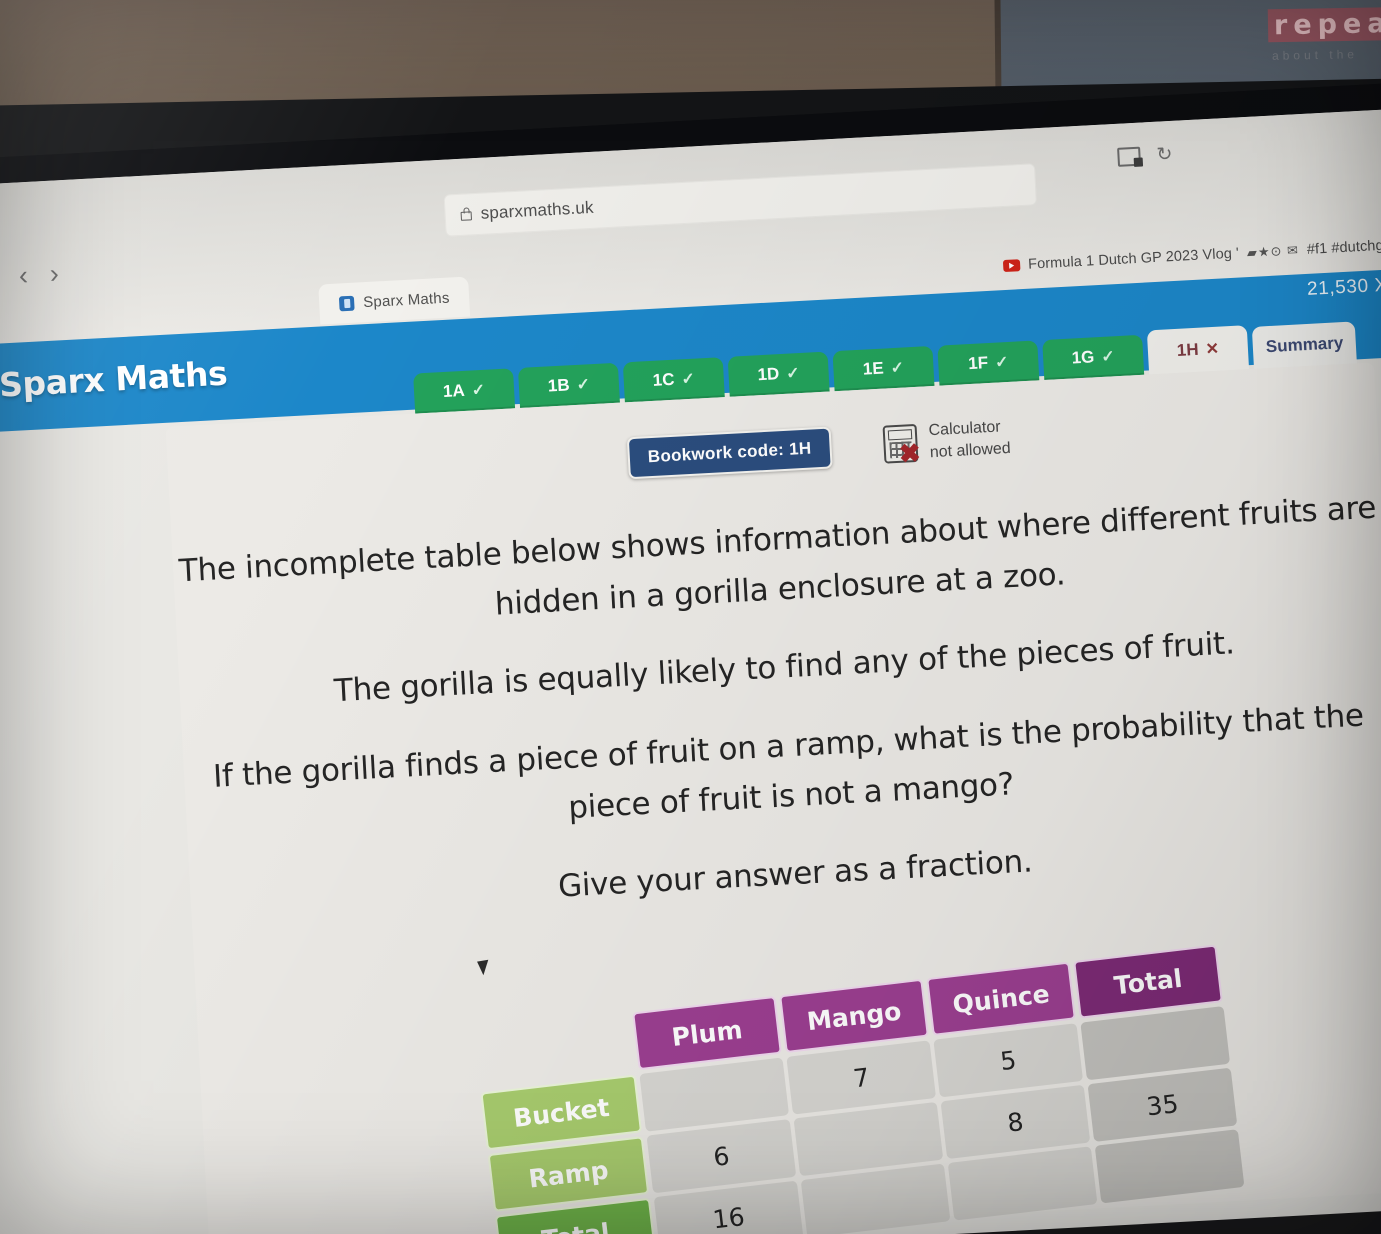 The width and height of the screenshot is (1381, 1234). I want to click on bookmark-tail: #f1 #dutchgp #formula1 - YouTub, so click(1343, 244).